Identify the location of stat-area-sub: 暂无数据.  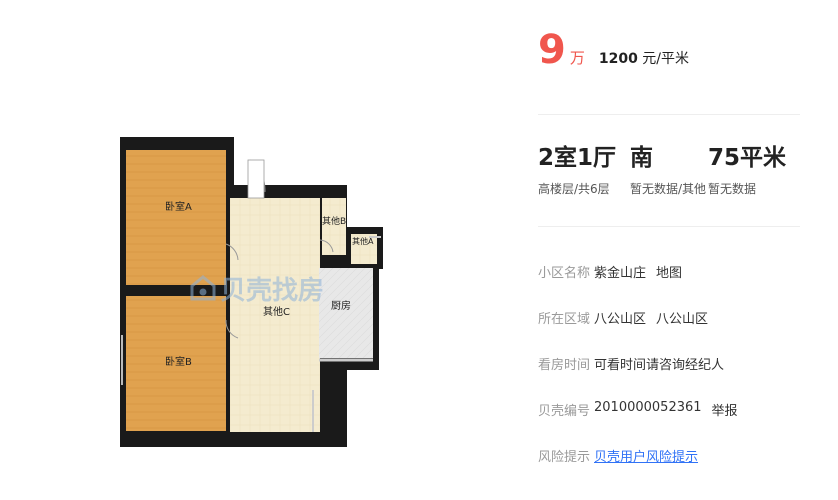
(732, 189).